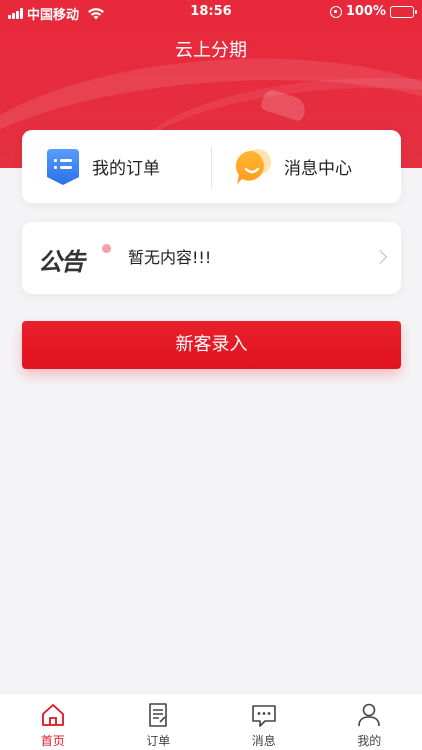 The image size is (422, 750). I want to click on chevron-right-icon, so click(380, 257).